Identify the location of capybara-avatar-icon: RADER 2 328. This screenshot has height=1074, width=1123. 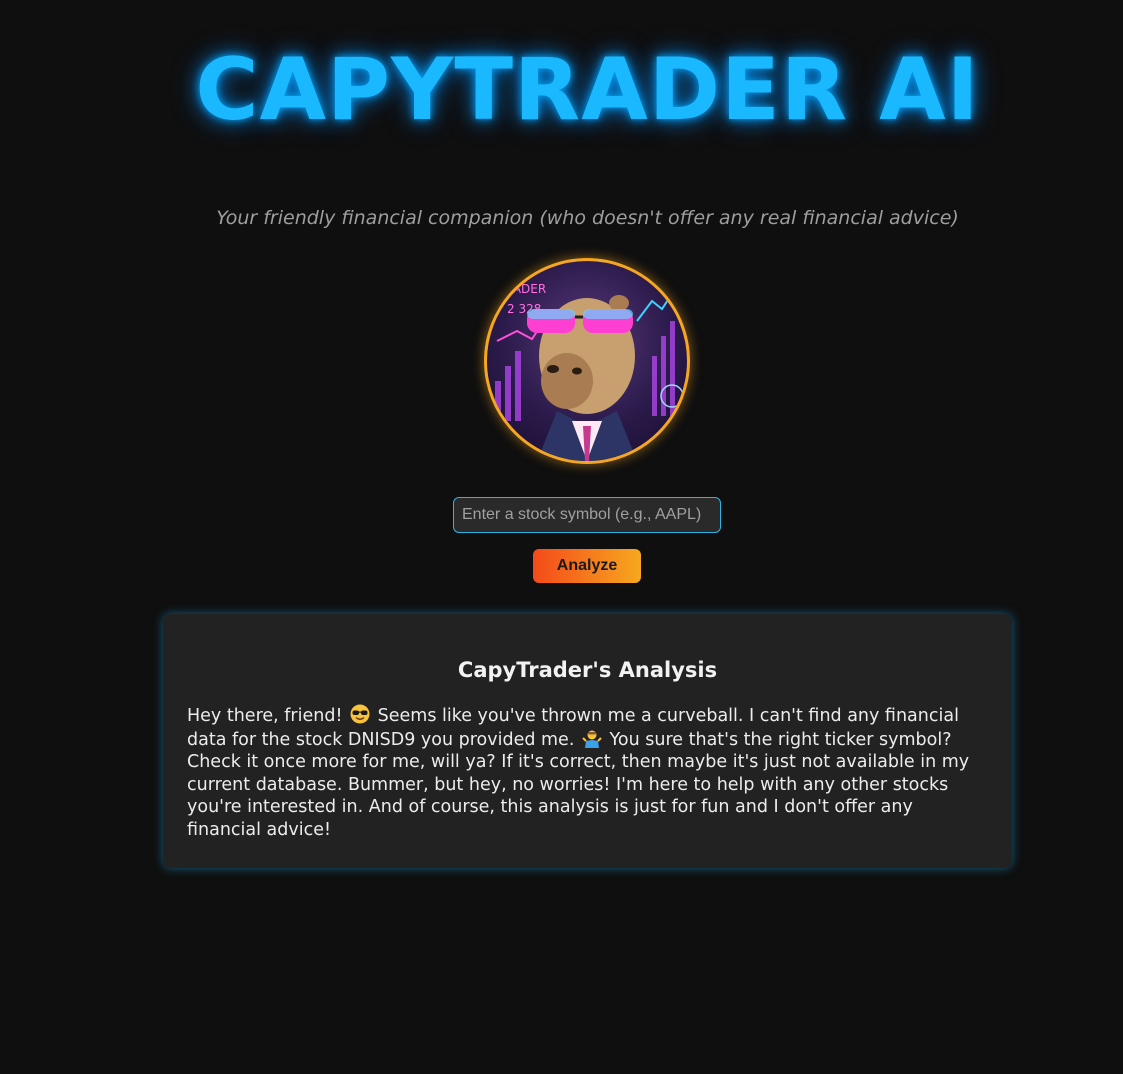
(589, 371).